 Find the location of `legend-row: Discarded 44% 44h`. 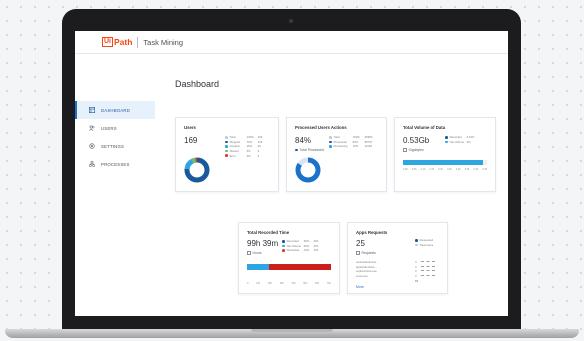

legend-row: Discarded 44% 44h is located at coordinates (300, 250).